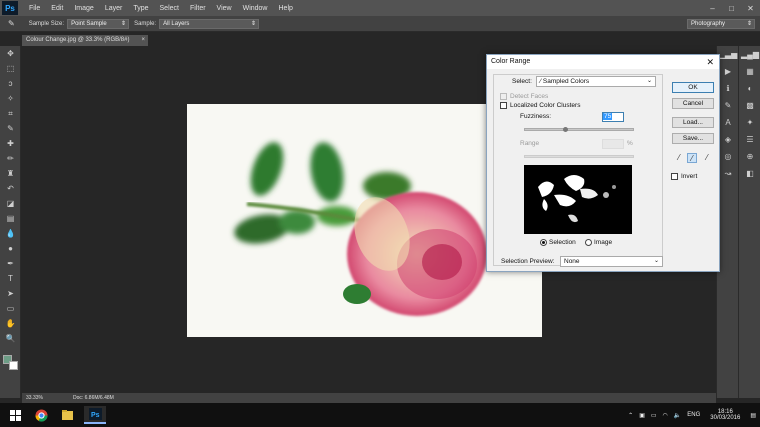 Image resolution: width=760 pixels, height=427 pixels. What do you see at coordinates (674, 176) in the screenshot?
I see `invert-checkbox` at bounding box center [674, 176].